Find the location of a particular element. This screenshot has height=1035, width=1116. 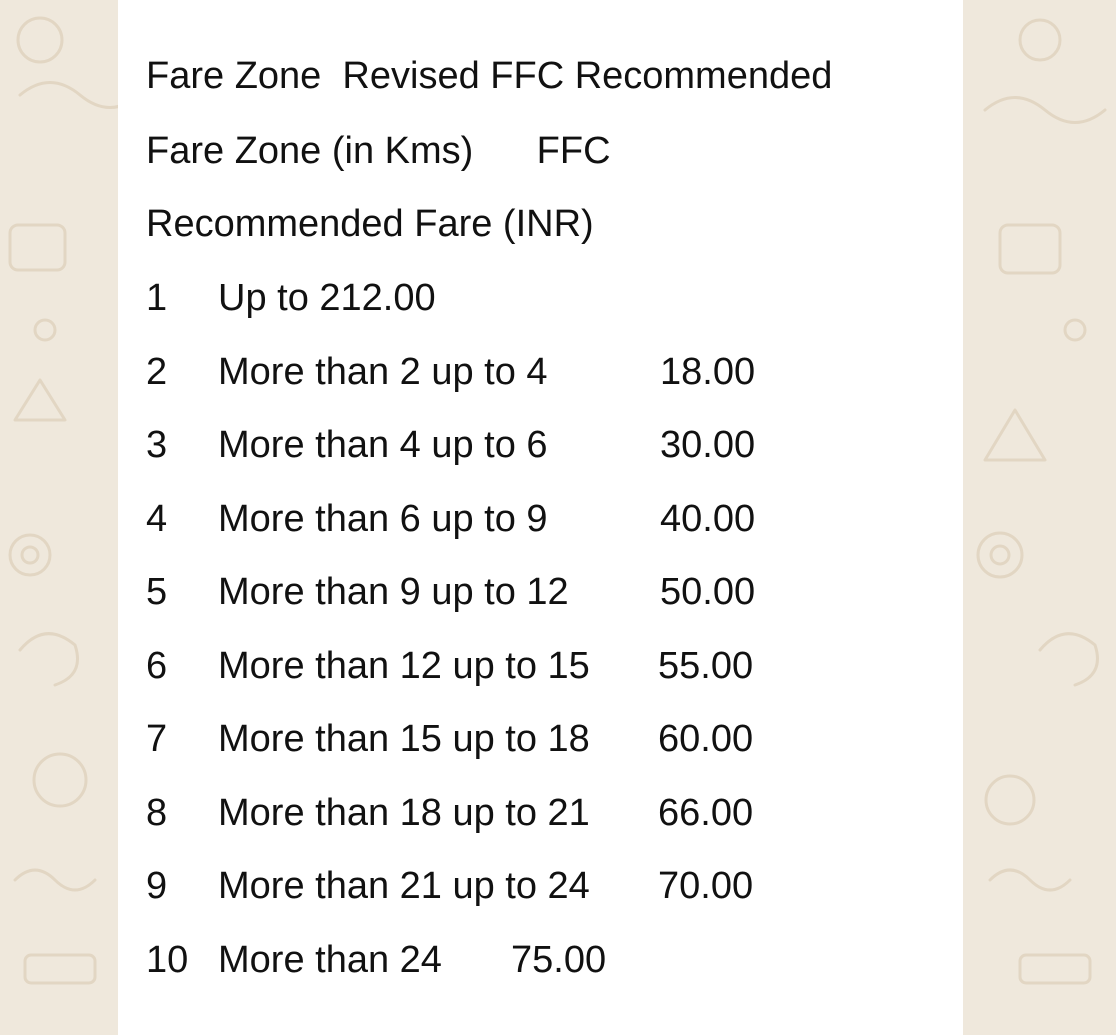

doodle-shell-icon is located at coordinates (48, 659).